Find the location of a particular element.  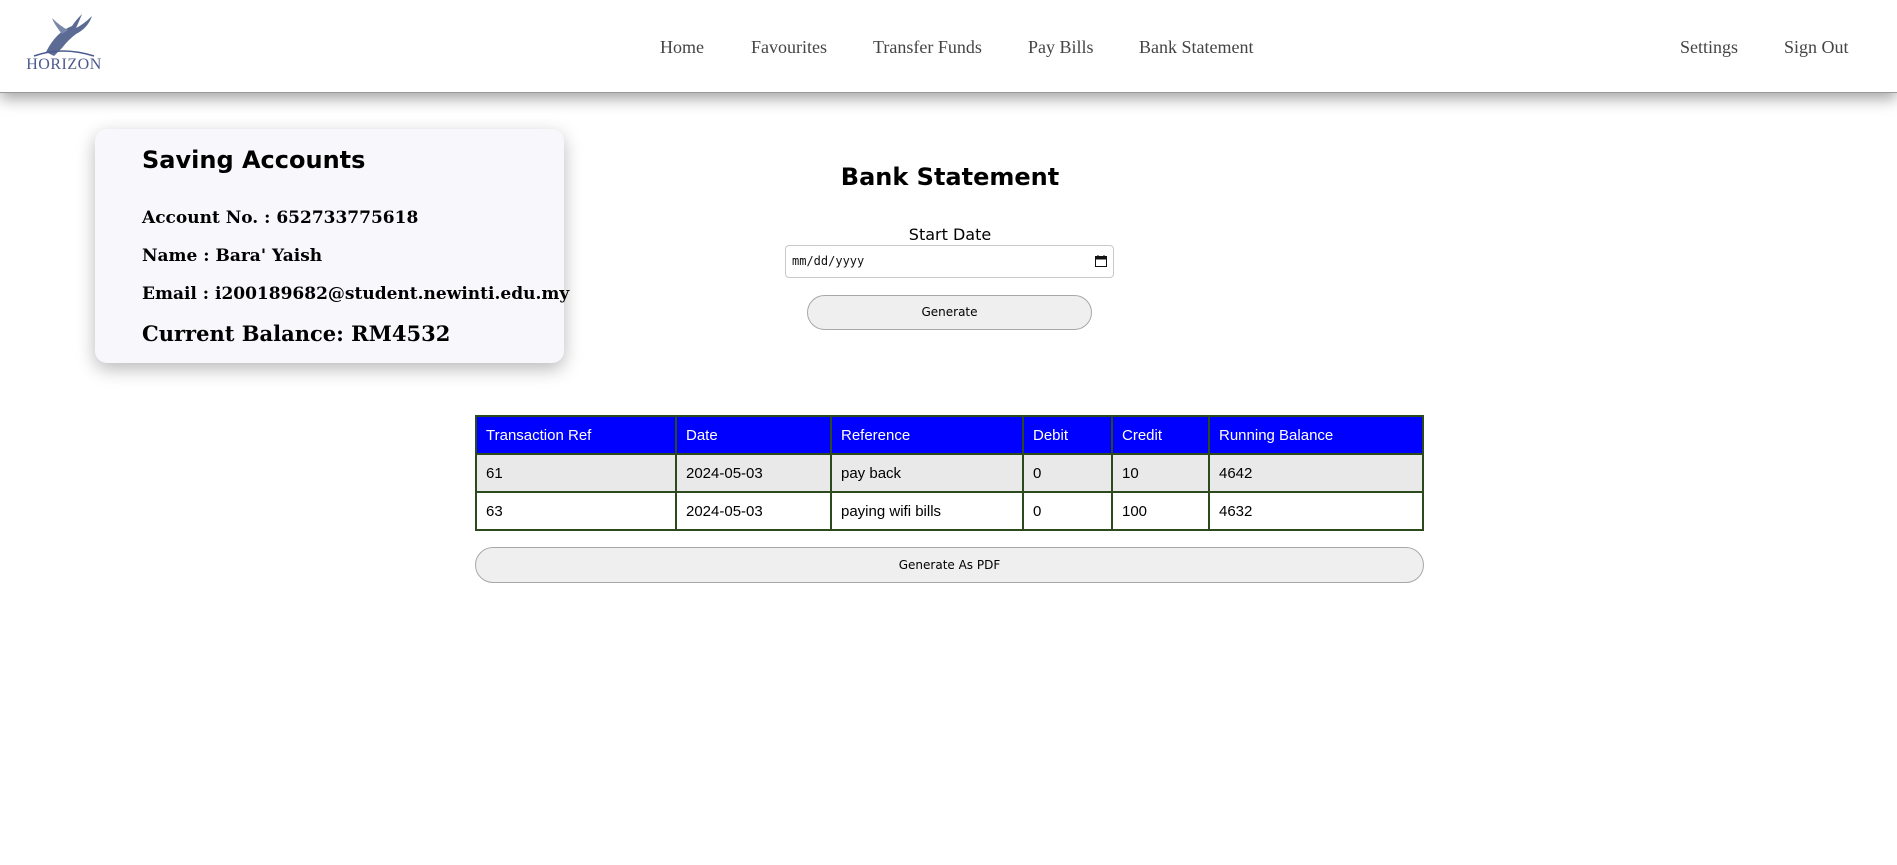

horizon-logo: HORIZON is located at coordinates (64, 43).